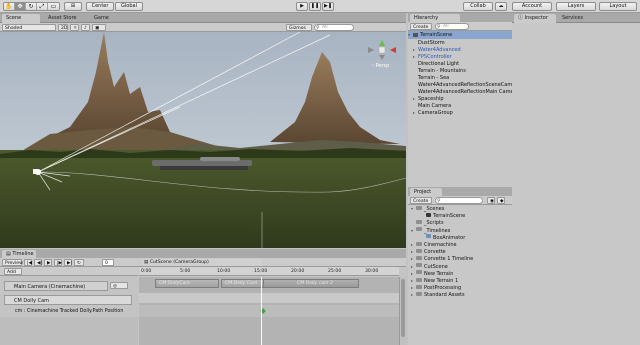 This screenshot has height=345, width=640. I want to click on track-binding-field: ◎, so click(119, 285).